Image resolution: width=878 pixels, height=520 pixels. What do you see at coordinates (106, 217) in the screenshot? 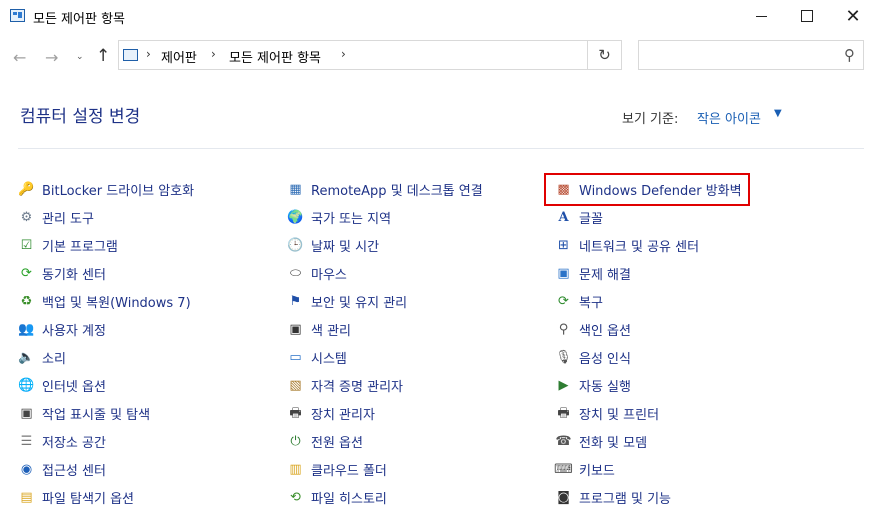
I see `item-admin-tools: ⚙ 관리 도구` at bounding box center [106, 217].